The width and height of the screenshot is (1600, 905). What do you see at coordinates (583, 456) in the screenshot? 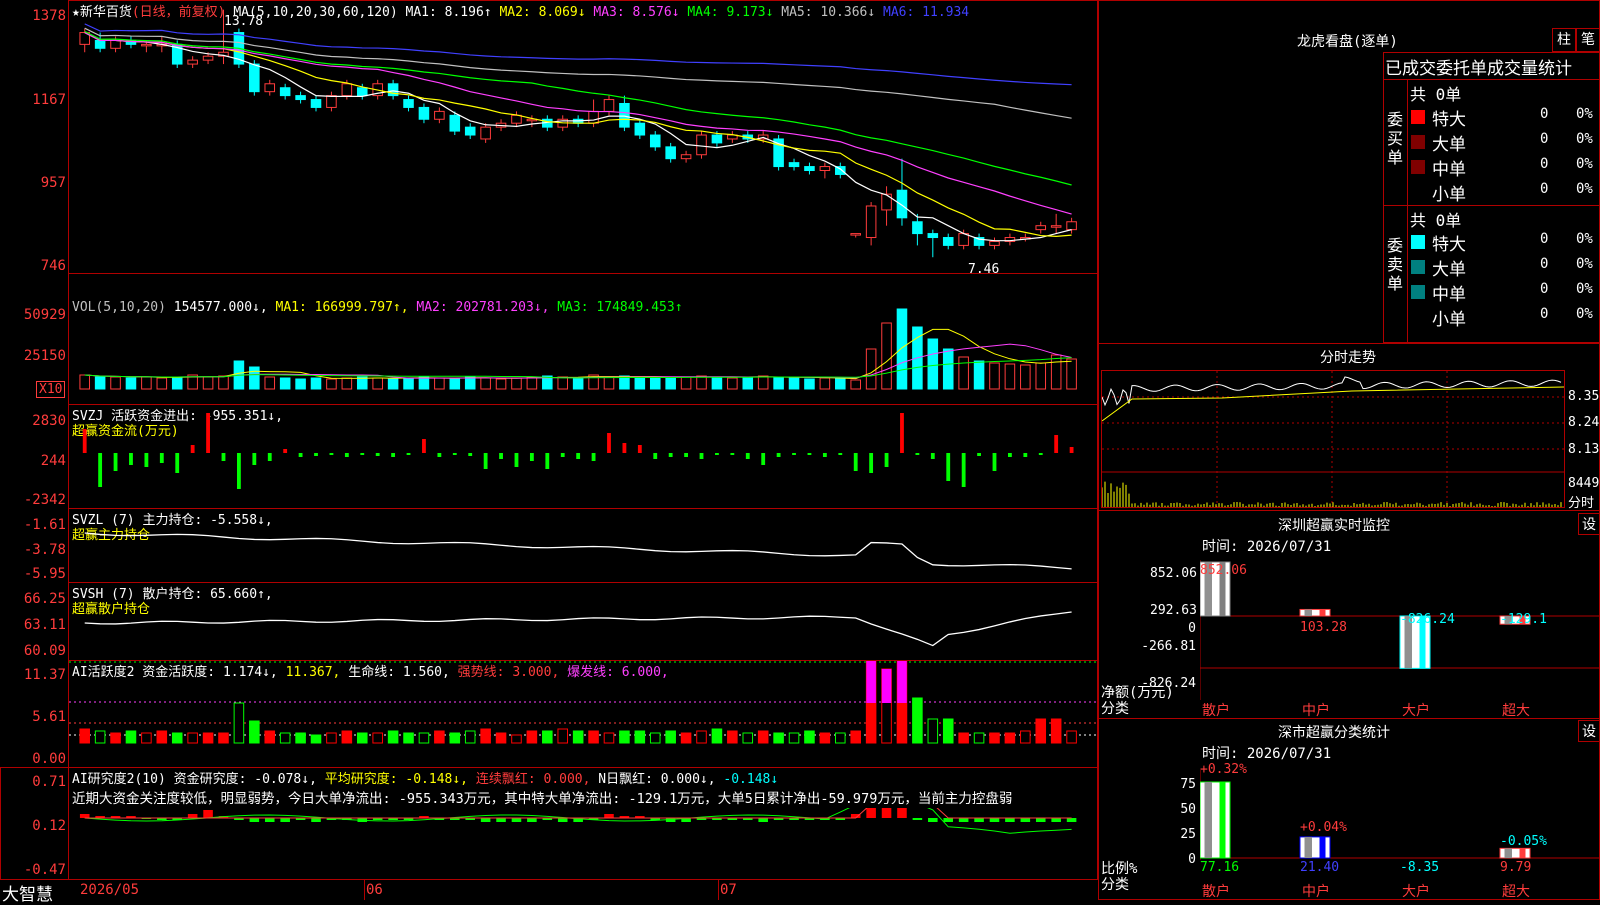
I see `svzj-chart` at bounding box center [583, 456].